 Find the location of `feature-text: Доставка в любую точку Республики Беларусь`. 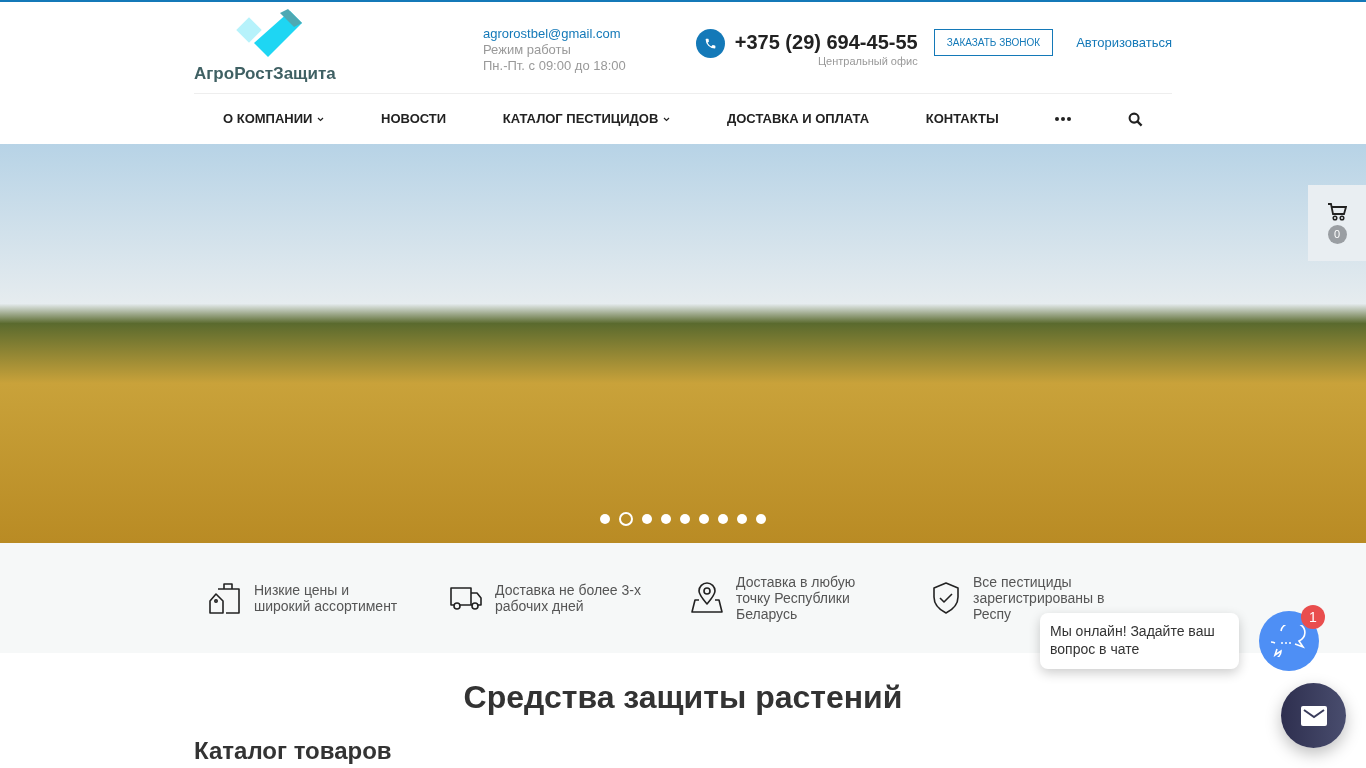

feature-text: Доставка в любую точку Республики Беларусь is located at coordinates (796, 598).